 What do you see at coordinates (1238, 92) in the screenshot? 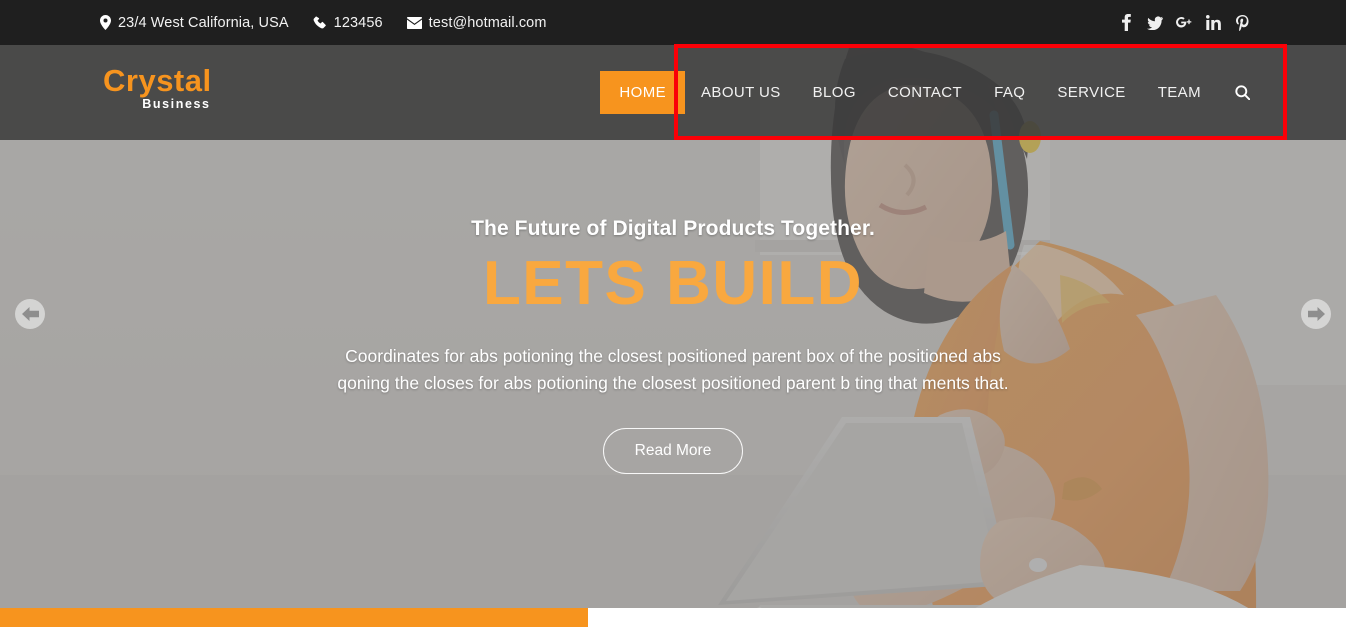
I see `search-icon` at bounding box center [1238, 92].